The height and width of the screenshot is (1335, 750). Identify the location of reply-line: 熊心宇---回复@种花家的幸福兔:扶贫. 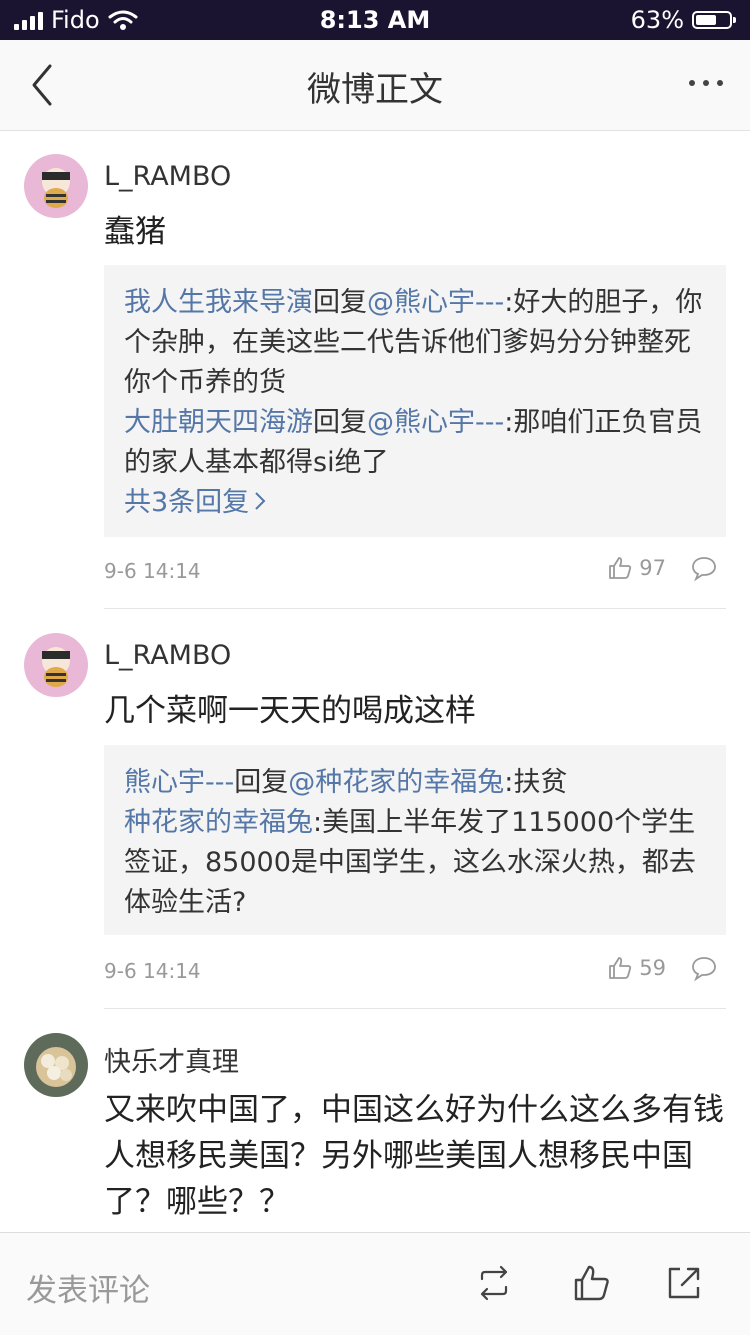
(415, 783).